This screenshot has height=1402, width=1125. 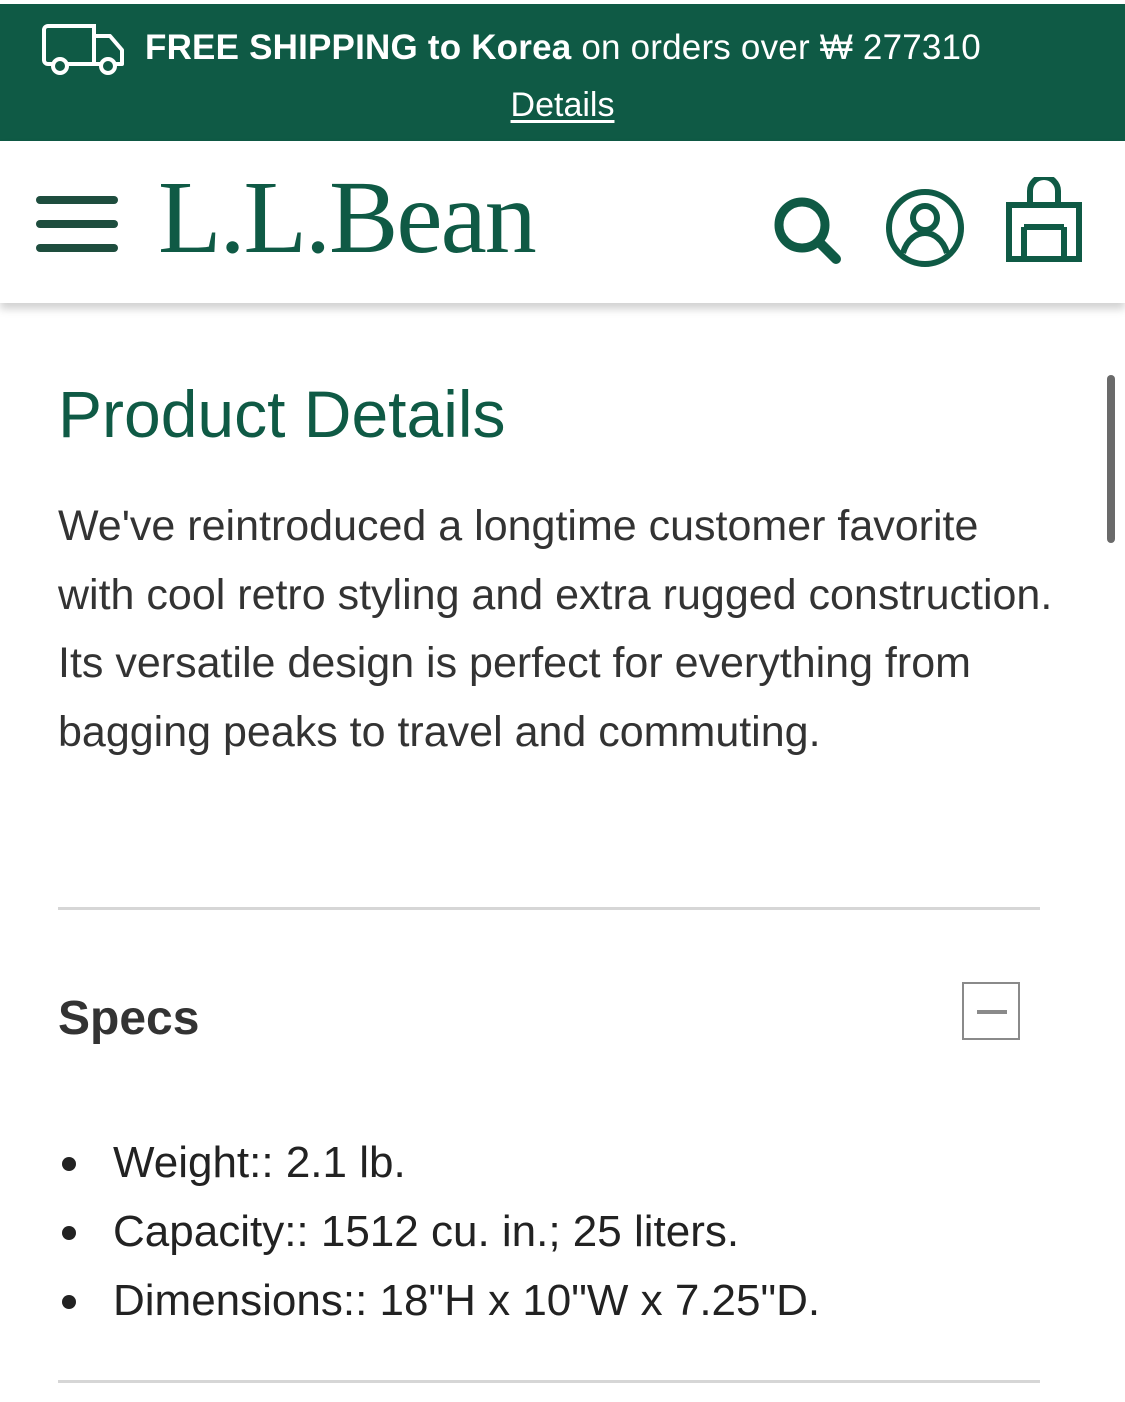 I want to click on shipping-details-link: Details, so click(x=562, y=105).